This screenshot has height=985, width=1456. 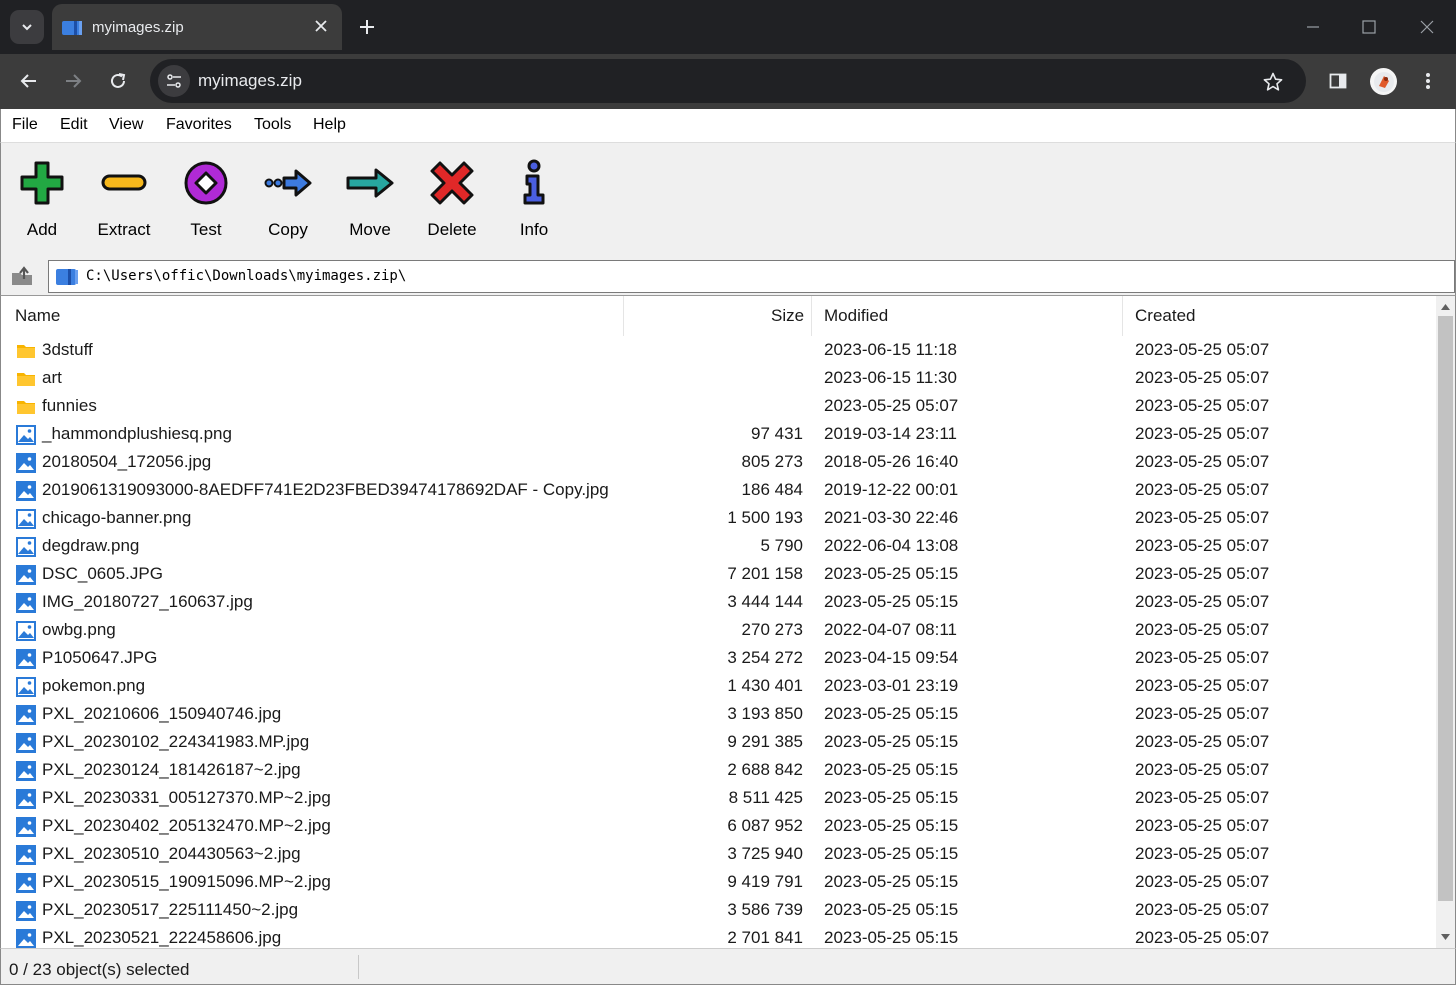 What do you see at coordinates (765, 517) in the screenshot?
I see `file-size: 1 500 193` at bounding box center [765, 517].